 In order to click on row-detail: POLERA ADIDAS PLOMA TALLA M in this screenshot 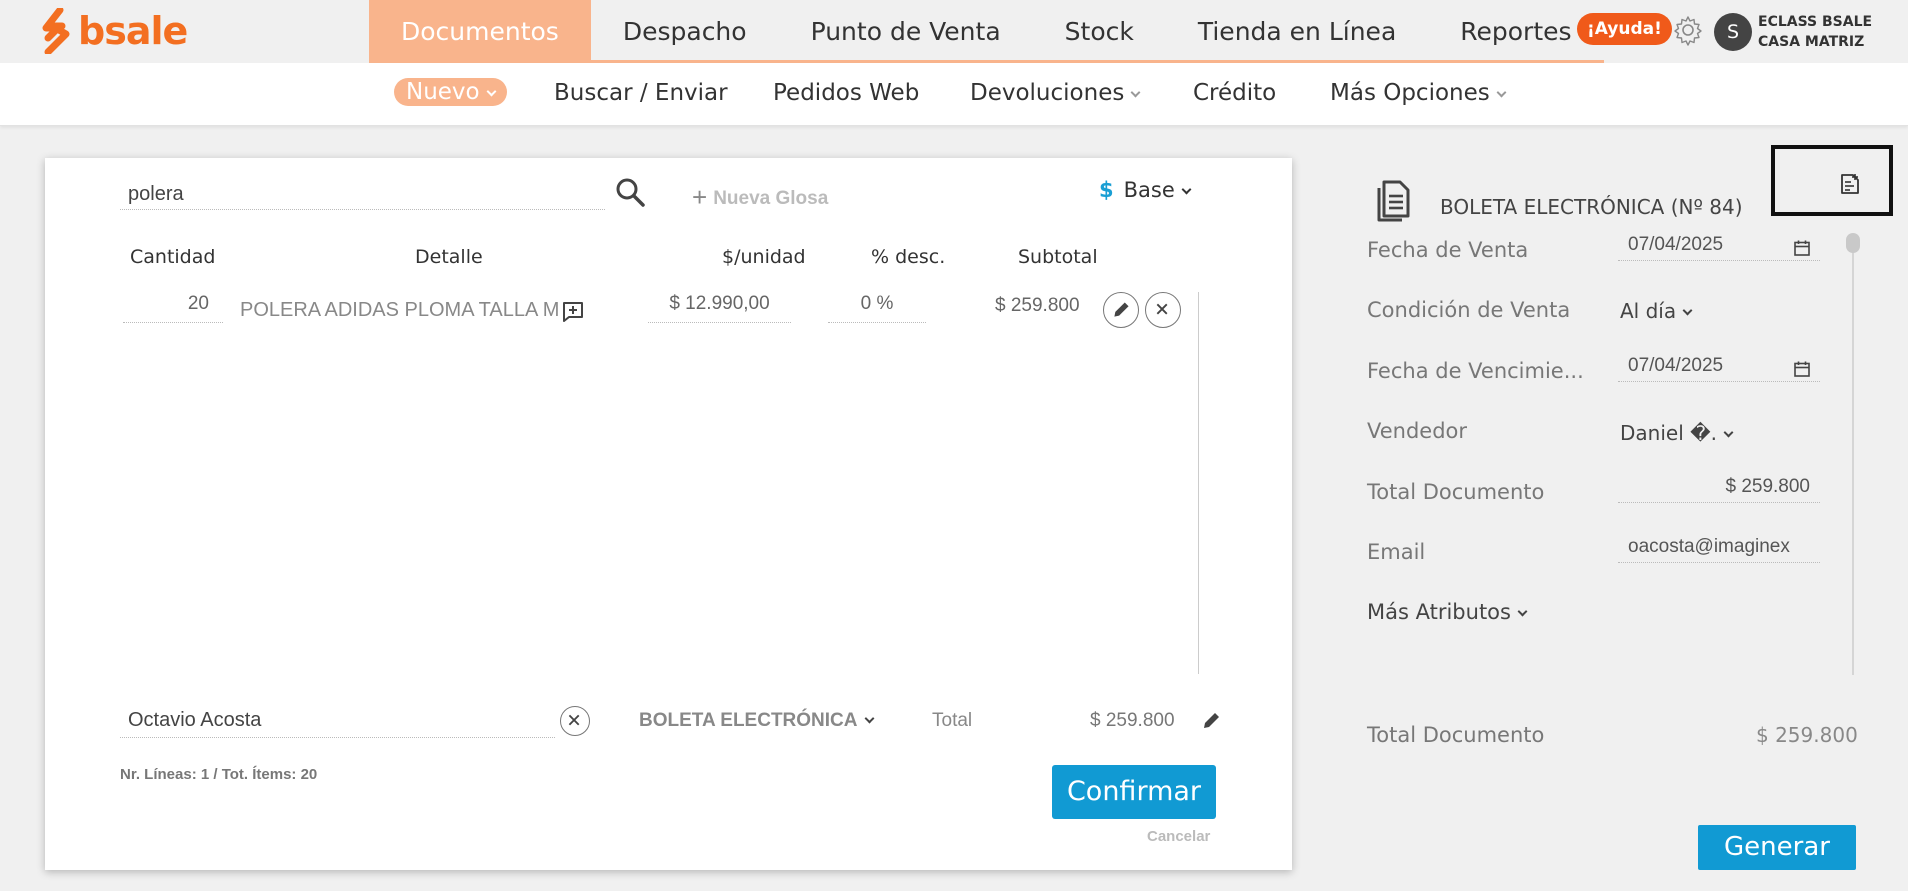, I will do `click(400, 310)`.